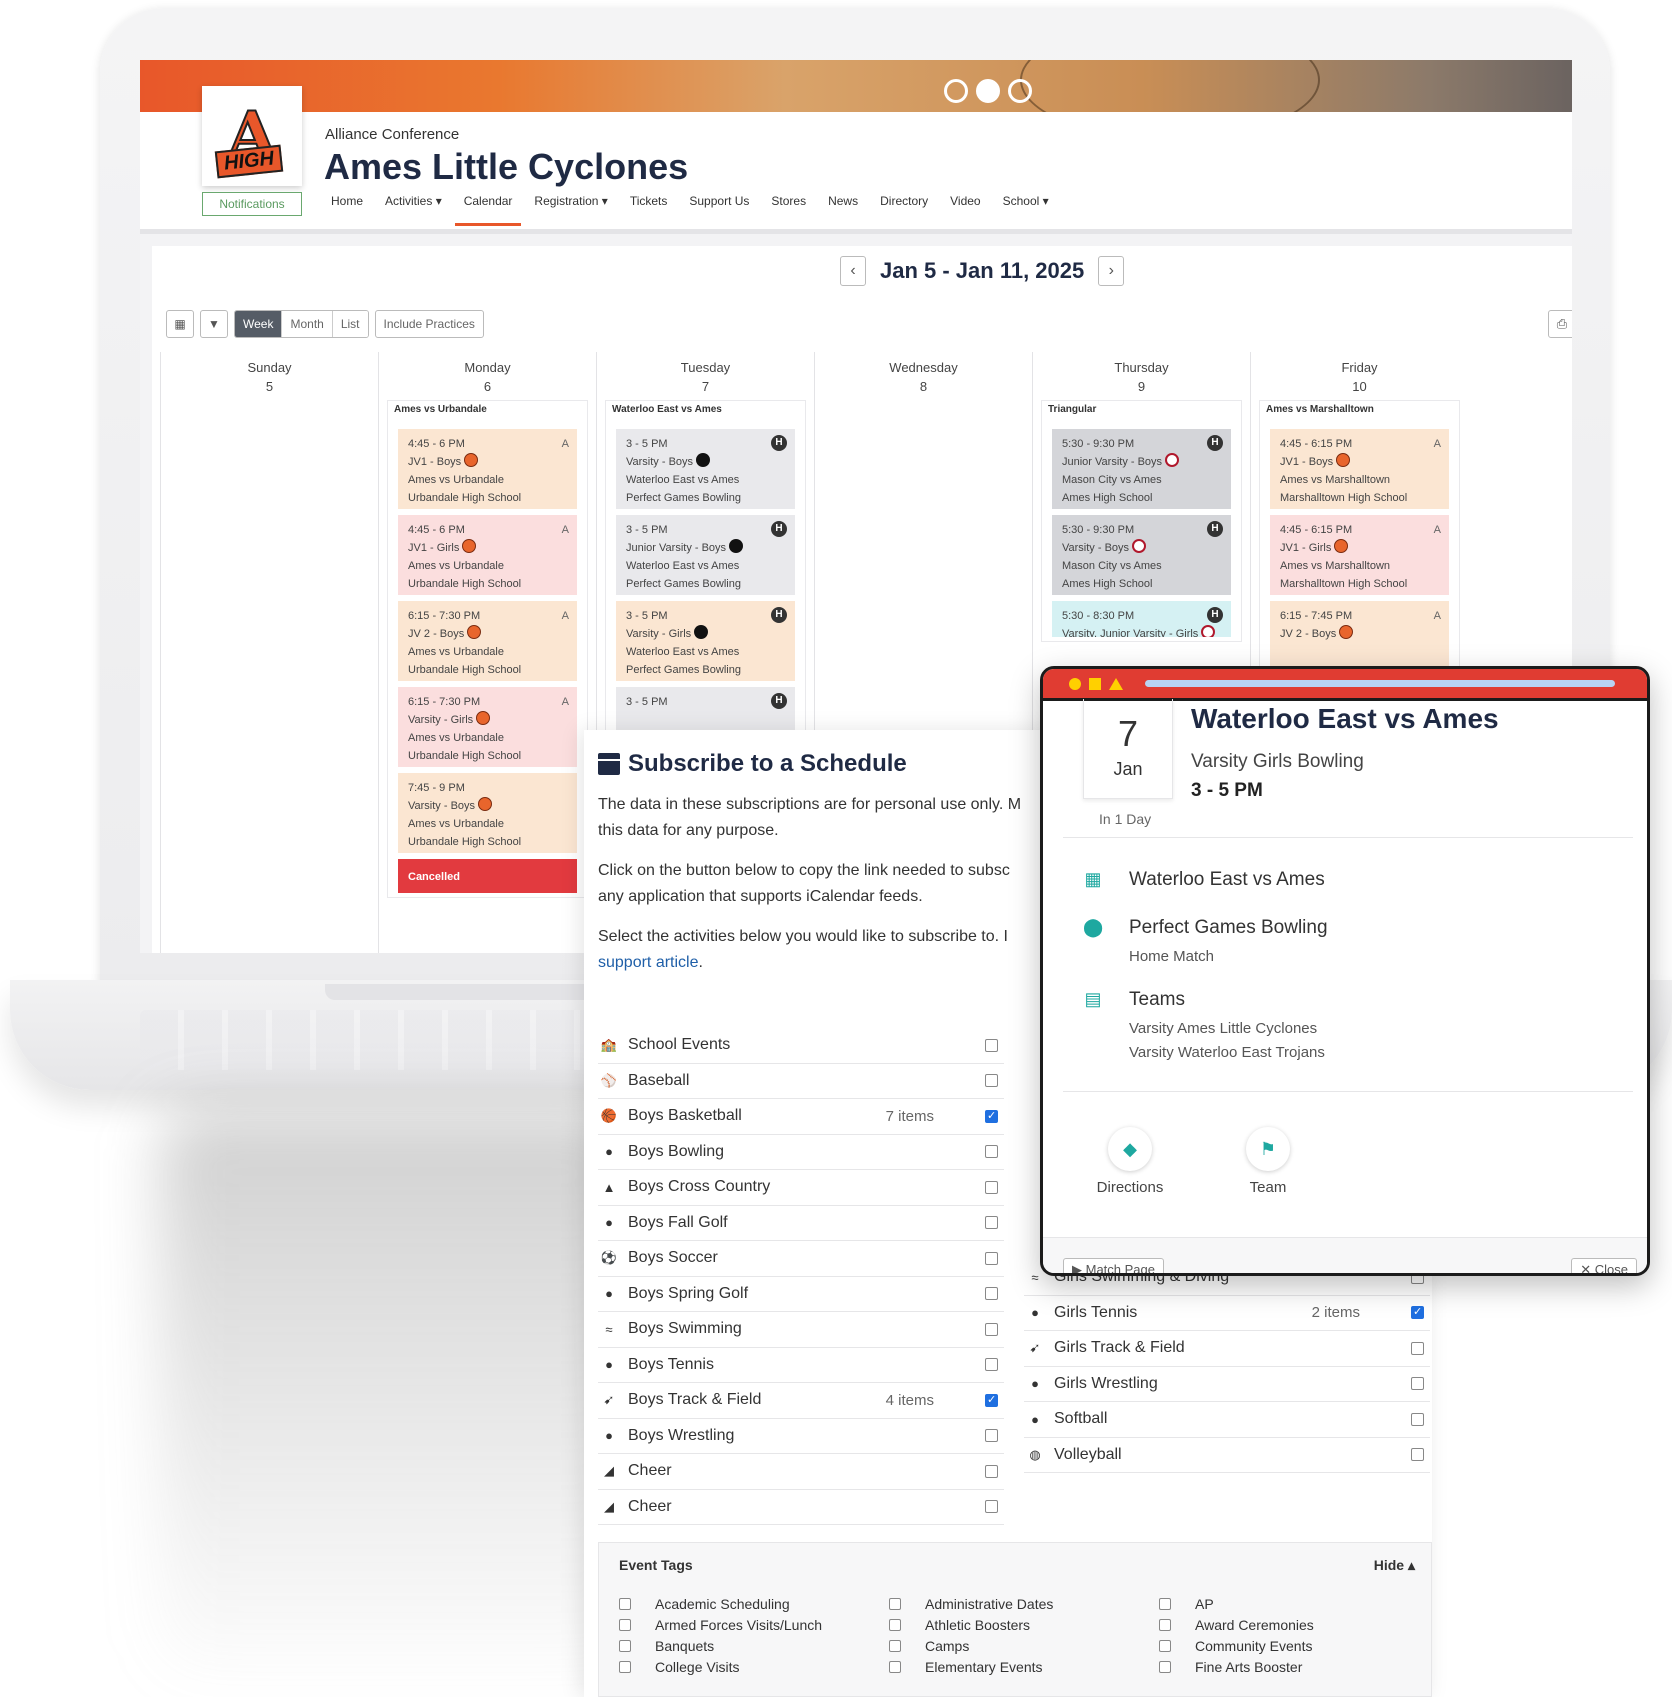 The image size is (1672, 1697). I want to click on sport-row: ➹ Boys Track & Field 4 items, so click(801, 1401).